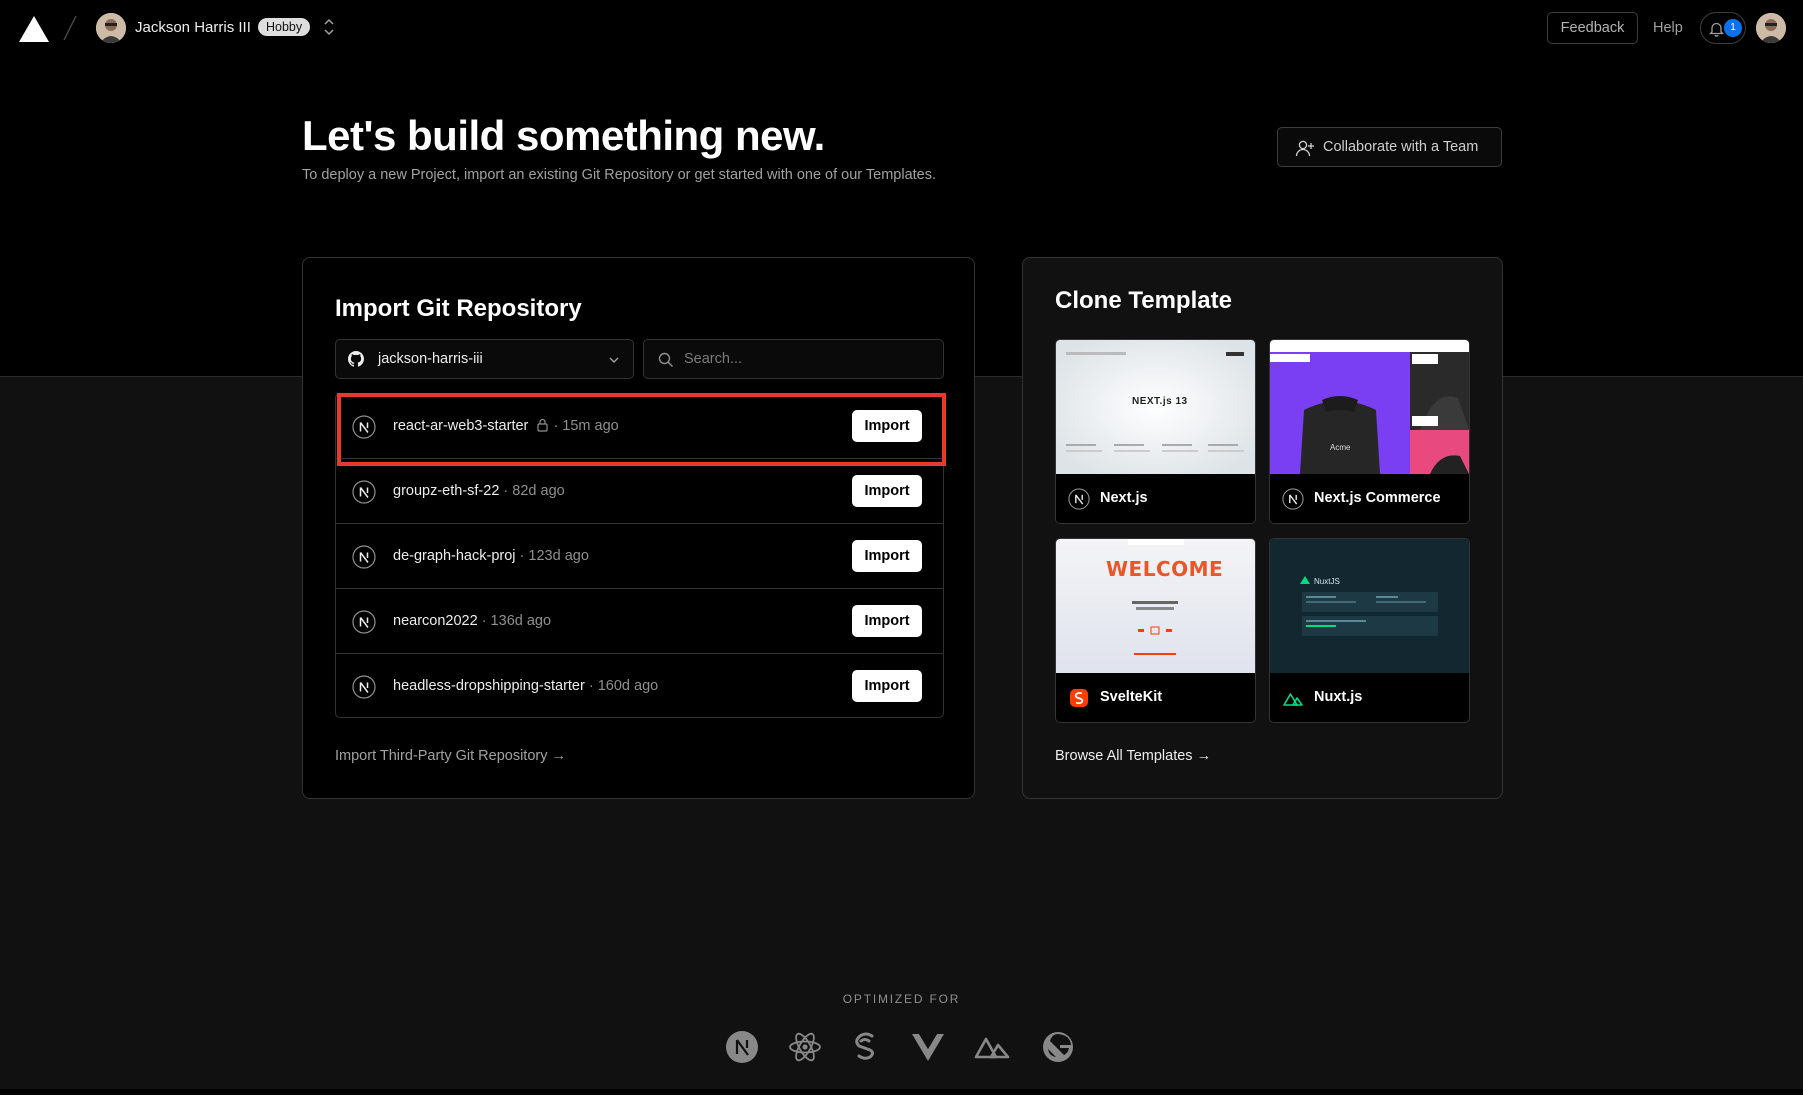  Describe the element at coordinates (639, 491) in the screenshot. I see `repository-row: groupz-eth-sf-22 · 82d ago Import` at that location.